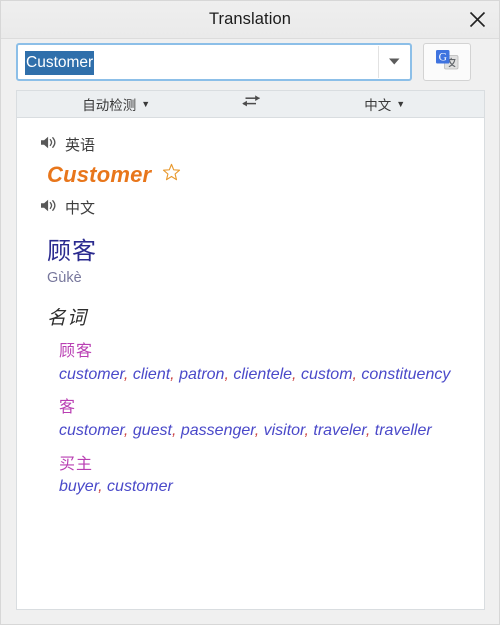 The height and width of the screenshot is (625, 500). What do you see at coordinates (64, 278) in the screenshot?
I see `pinyin-transcription: Gùkè` at bounding box center [64, 278].